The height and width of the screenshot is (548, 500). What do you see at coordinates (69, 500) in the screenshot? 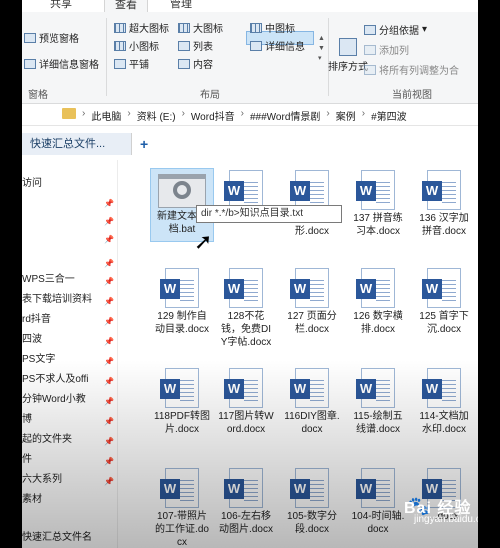
I see `nav-item: 素材` at bounding box center [69, 500].